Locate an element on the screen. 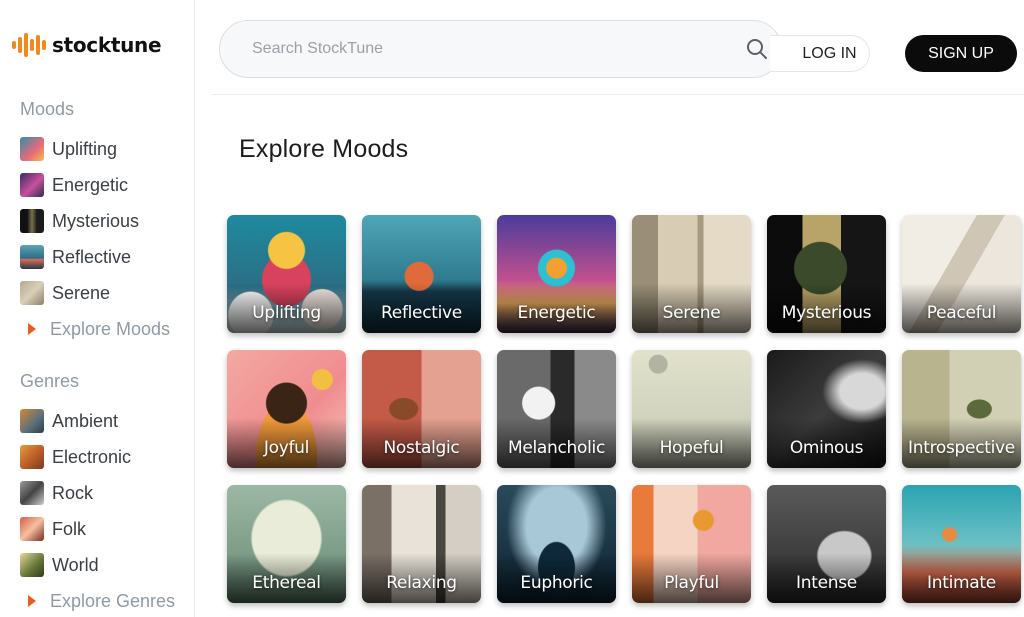 Image resolution: width=1024 pixels, height=617 pixels. explore-moods-link: Explore Moods is located at coordinates (95, 329).